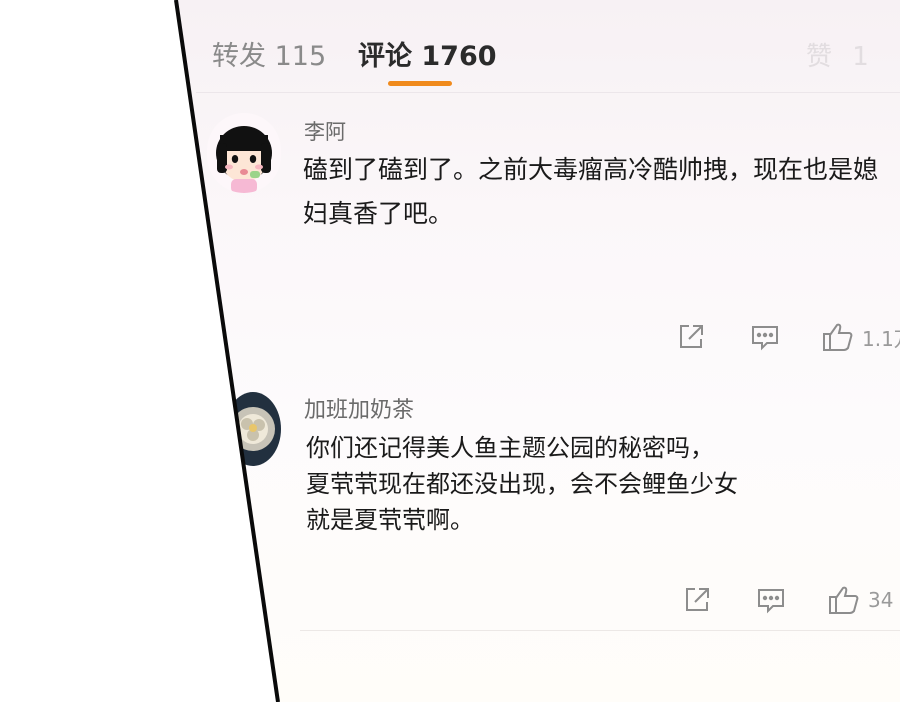  Describe the element at coordinates (600, 630) in the screenshot. I see `comment-divider` at that location.